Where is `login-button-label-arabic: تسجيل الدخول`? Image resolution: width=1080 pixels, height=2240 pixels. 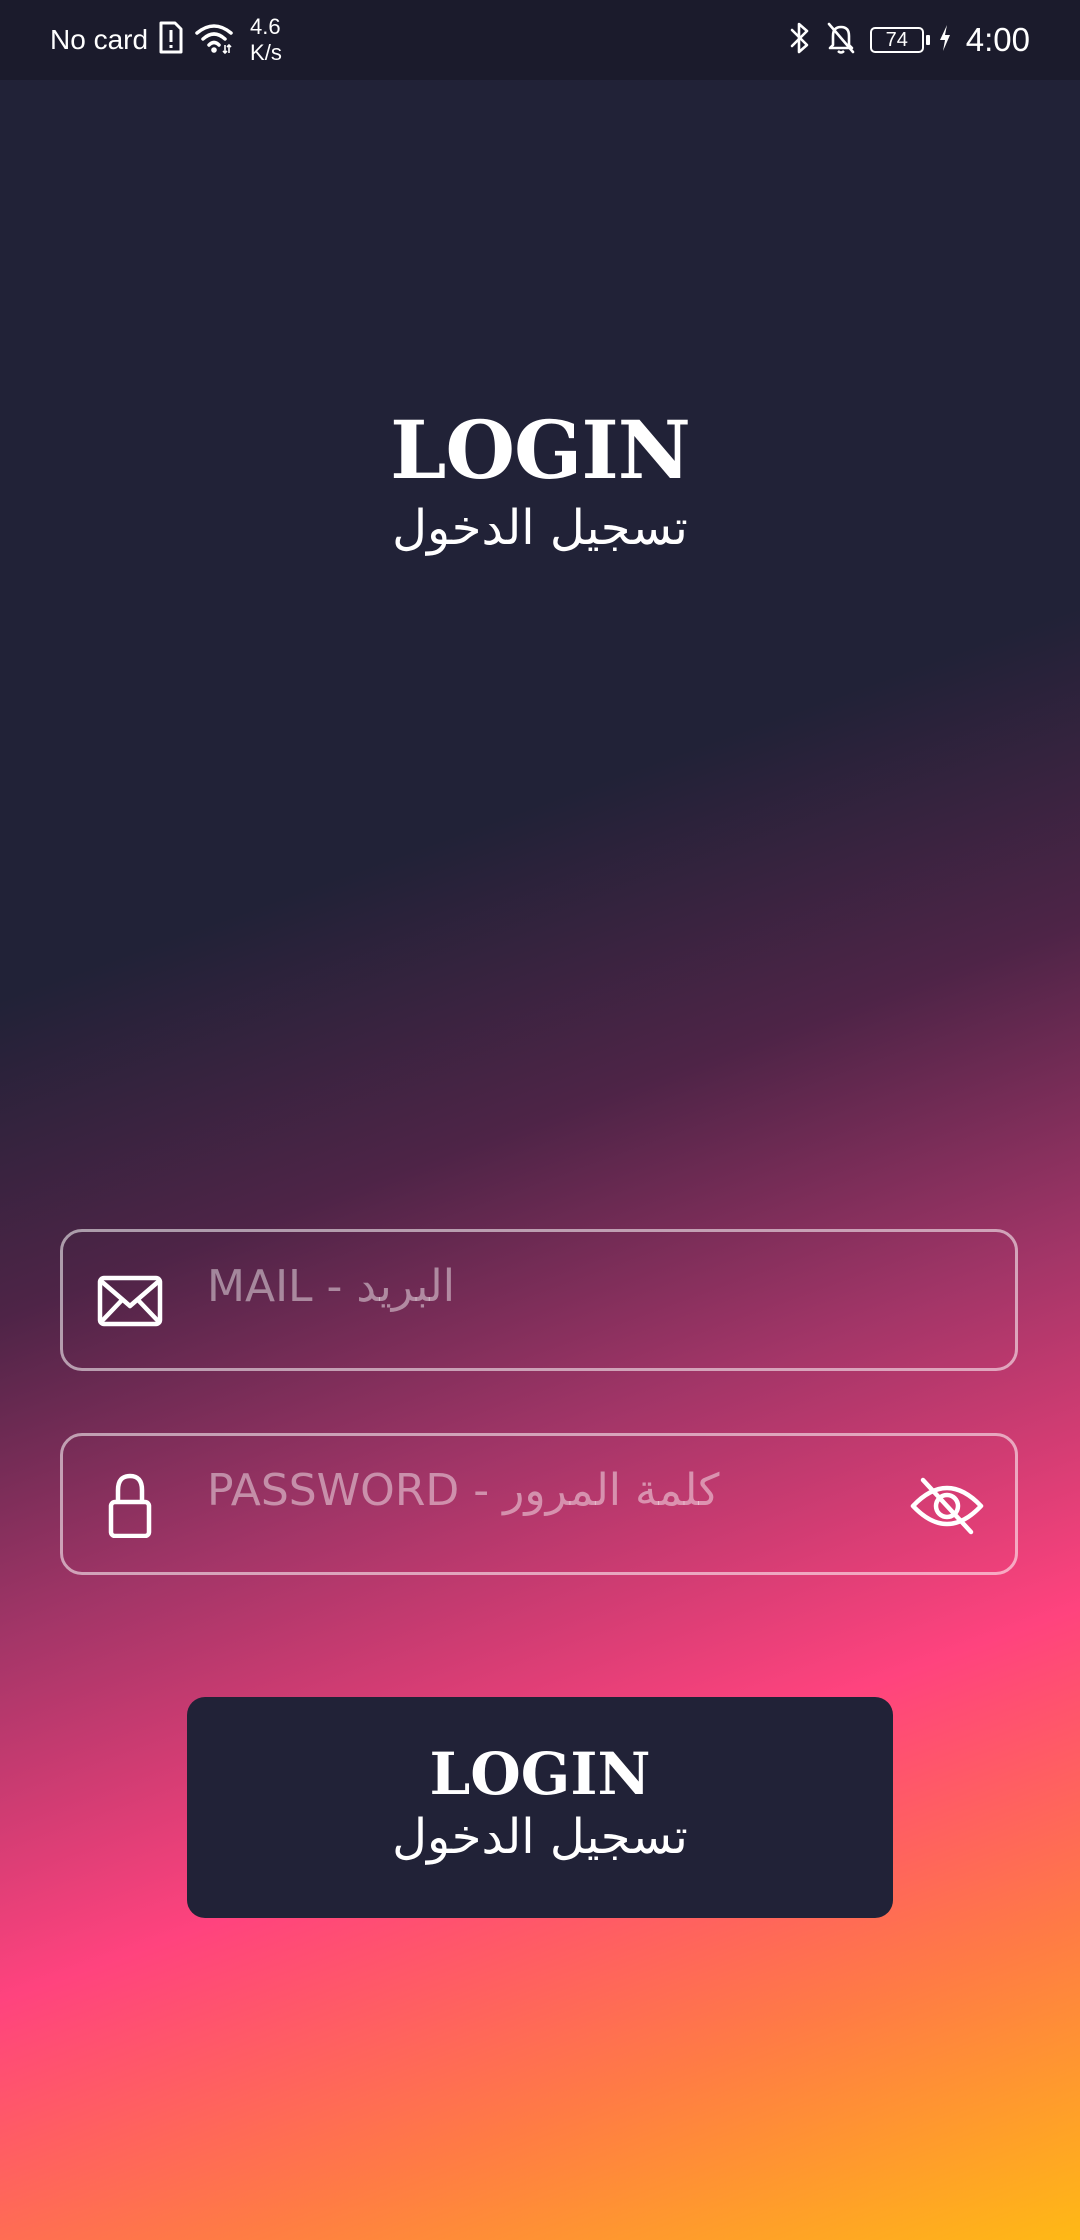
login-button-label-arabic: تسجيل الدخول is located at coordinates (540, 1837).